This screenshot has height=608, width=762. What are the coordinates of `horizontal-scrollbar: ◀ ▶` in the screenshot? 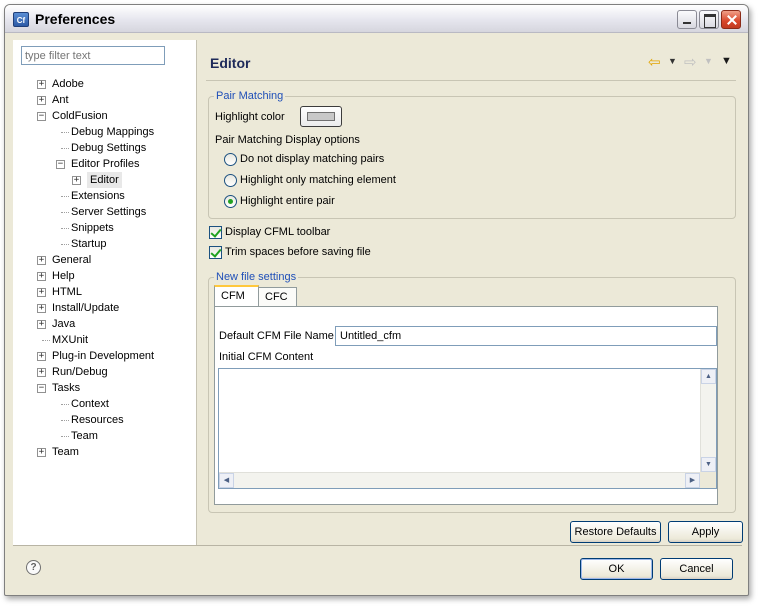 It's located at (459, 480).